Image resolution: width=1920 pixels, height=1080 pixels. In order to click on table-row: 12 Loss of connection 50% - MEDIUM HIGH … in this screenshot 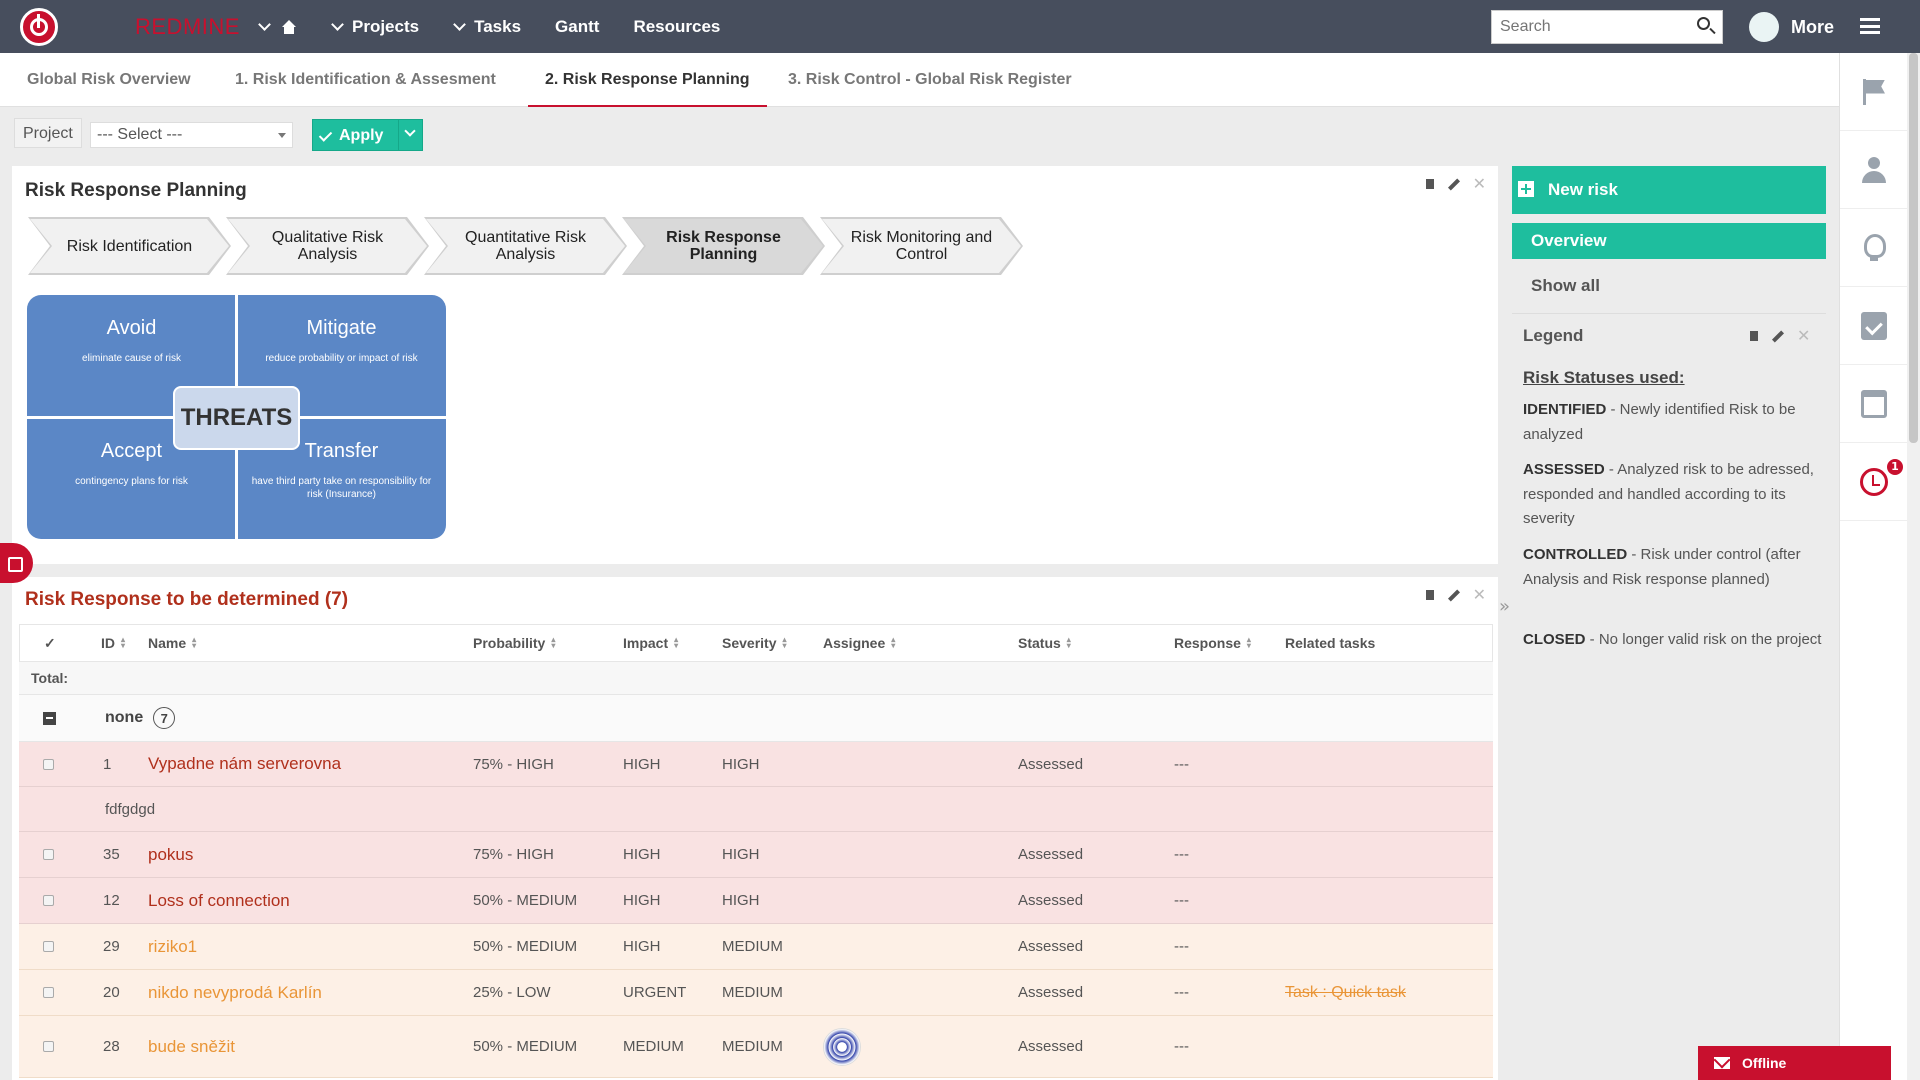, I will do `click(756, 901)`.